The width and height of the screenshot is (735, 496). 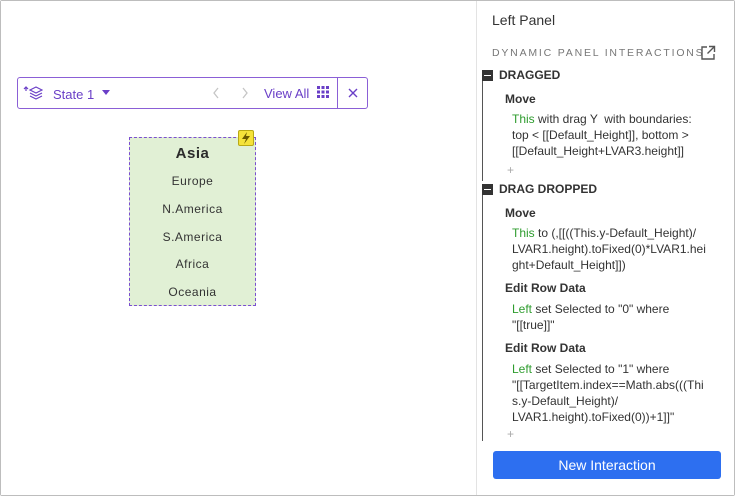 What do you see at coordinates (106, 93) in the screenshot?
I see `caret-down-icon` at bounding box center [106, 93].